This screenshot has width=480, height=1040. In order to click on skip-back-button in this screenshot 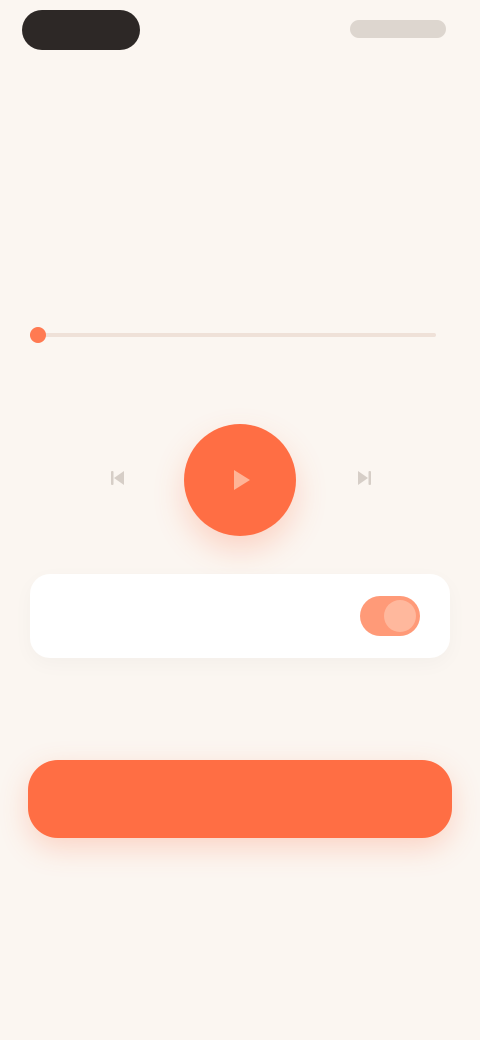, I will do `click(118, 478)`.